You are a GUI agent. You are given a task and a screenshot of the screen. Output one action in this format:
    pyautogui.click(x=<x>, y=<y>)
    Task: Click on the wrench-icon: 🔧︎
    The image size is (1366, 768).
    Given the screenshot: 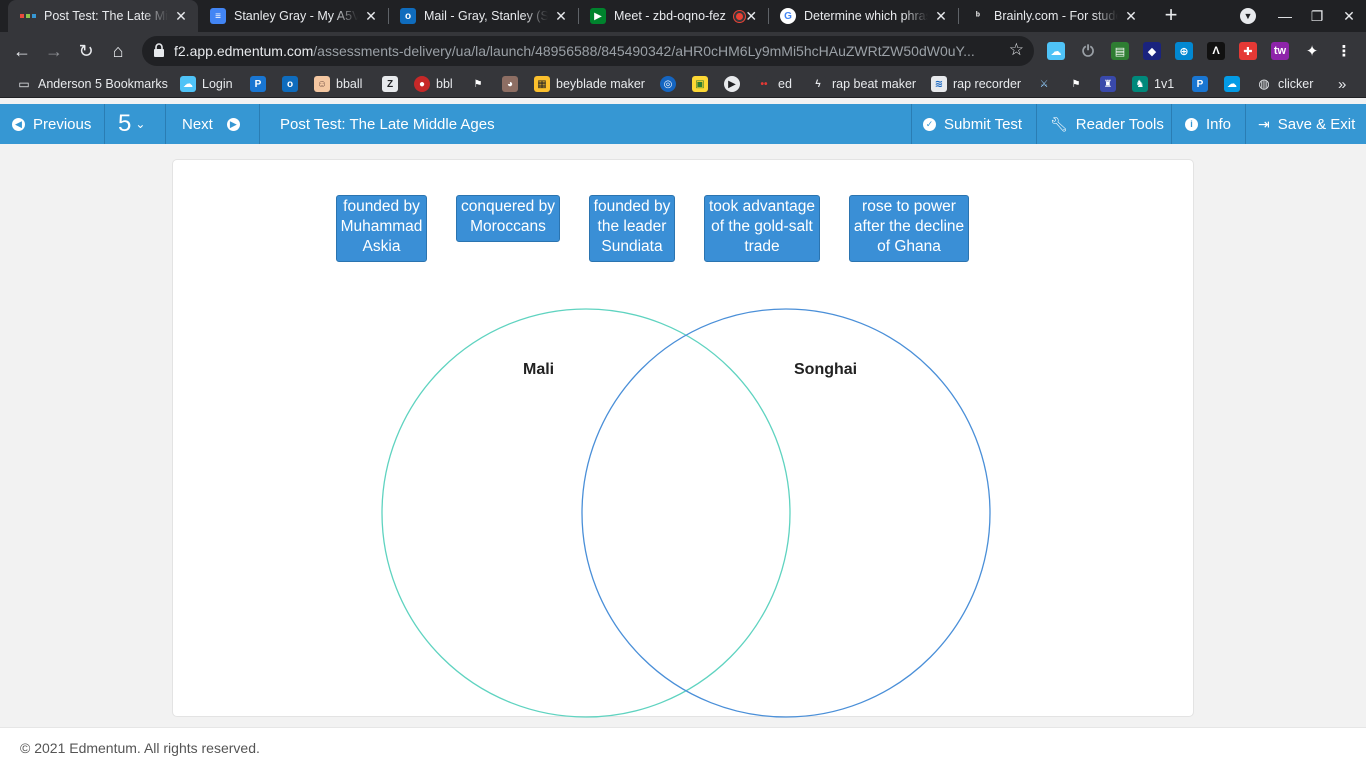 What is the action you would take?
    pyautogui.click(x=1059, y=123)
    